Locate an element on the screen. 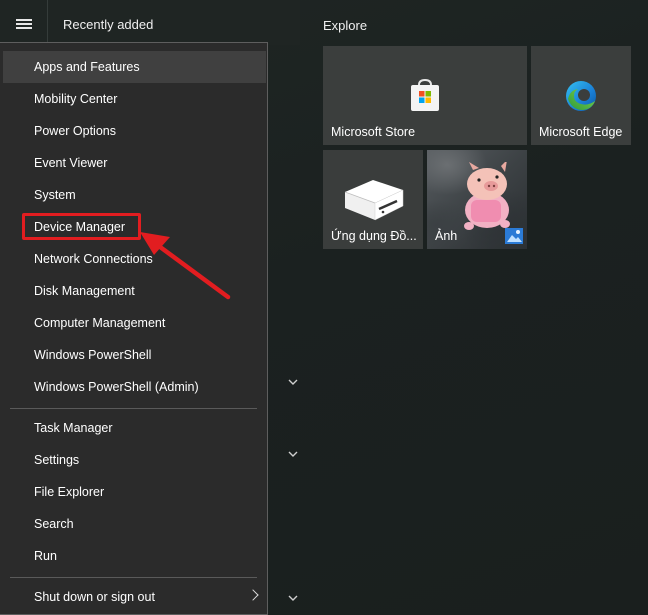  menu-item-event-viewer: Event Viewer is located at coordinates (134, 163).